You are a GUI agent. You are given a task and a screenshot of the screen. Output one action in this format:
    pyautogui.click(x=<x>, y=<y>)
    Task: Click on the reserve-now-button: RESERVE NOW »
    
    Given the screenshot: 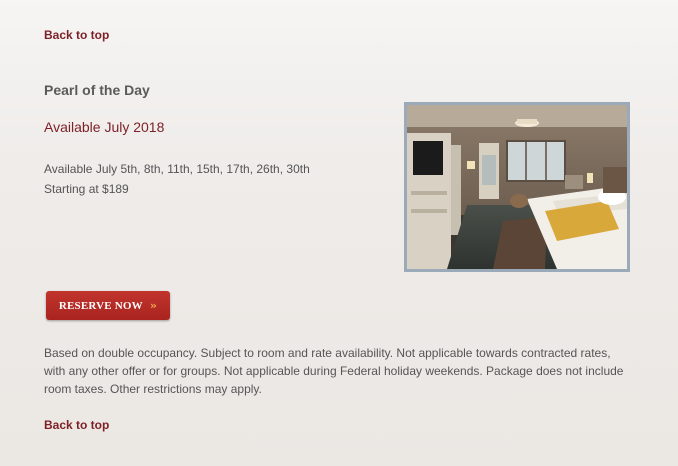 What is the action you would take?
    pyautogui.click(x=108, y=305)
    